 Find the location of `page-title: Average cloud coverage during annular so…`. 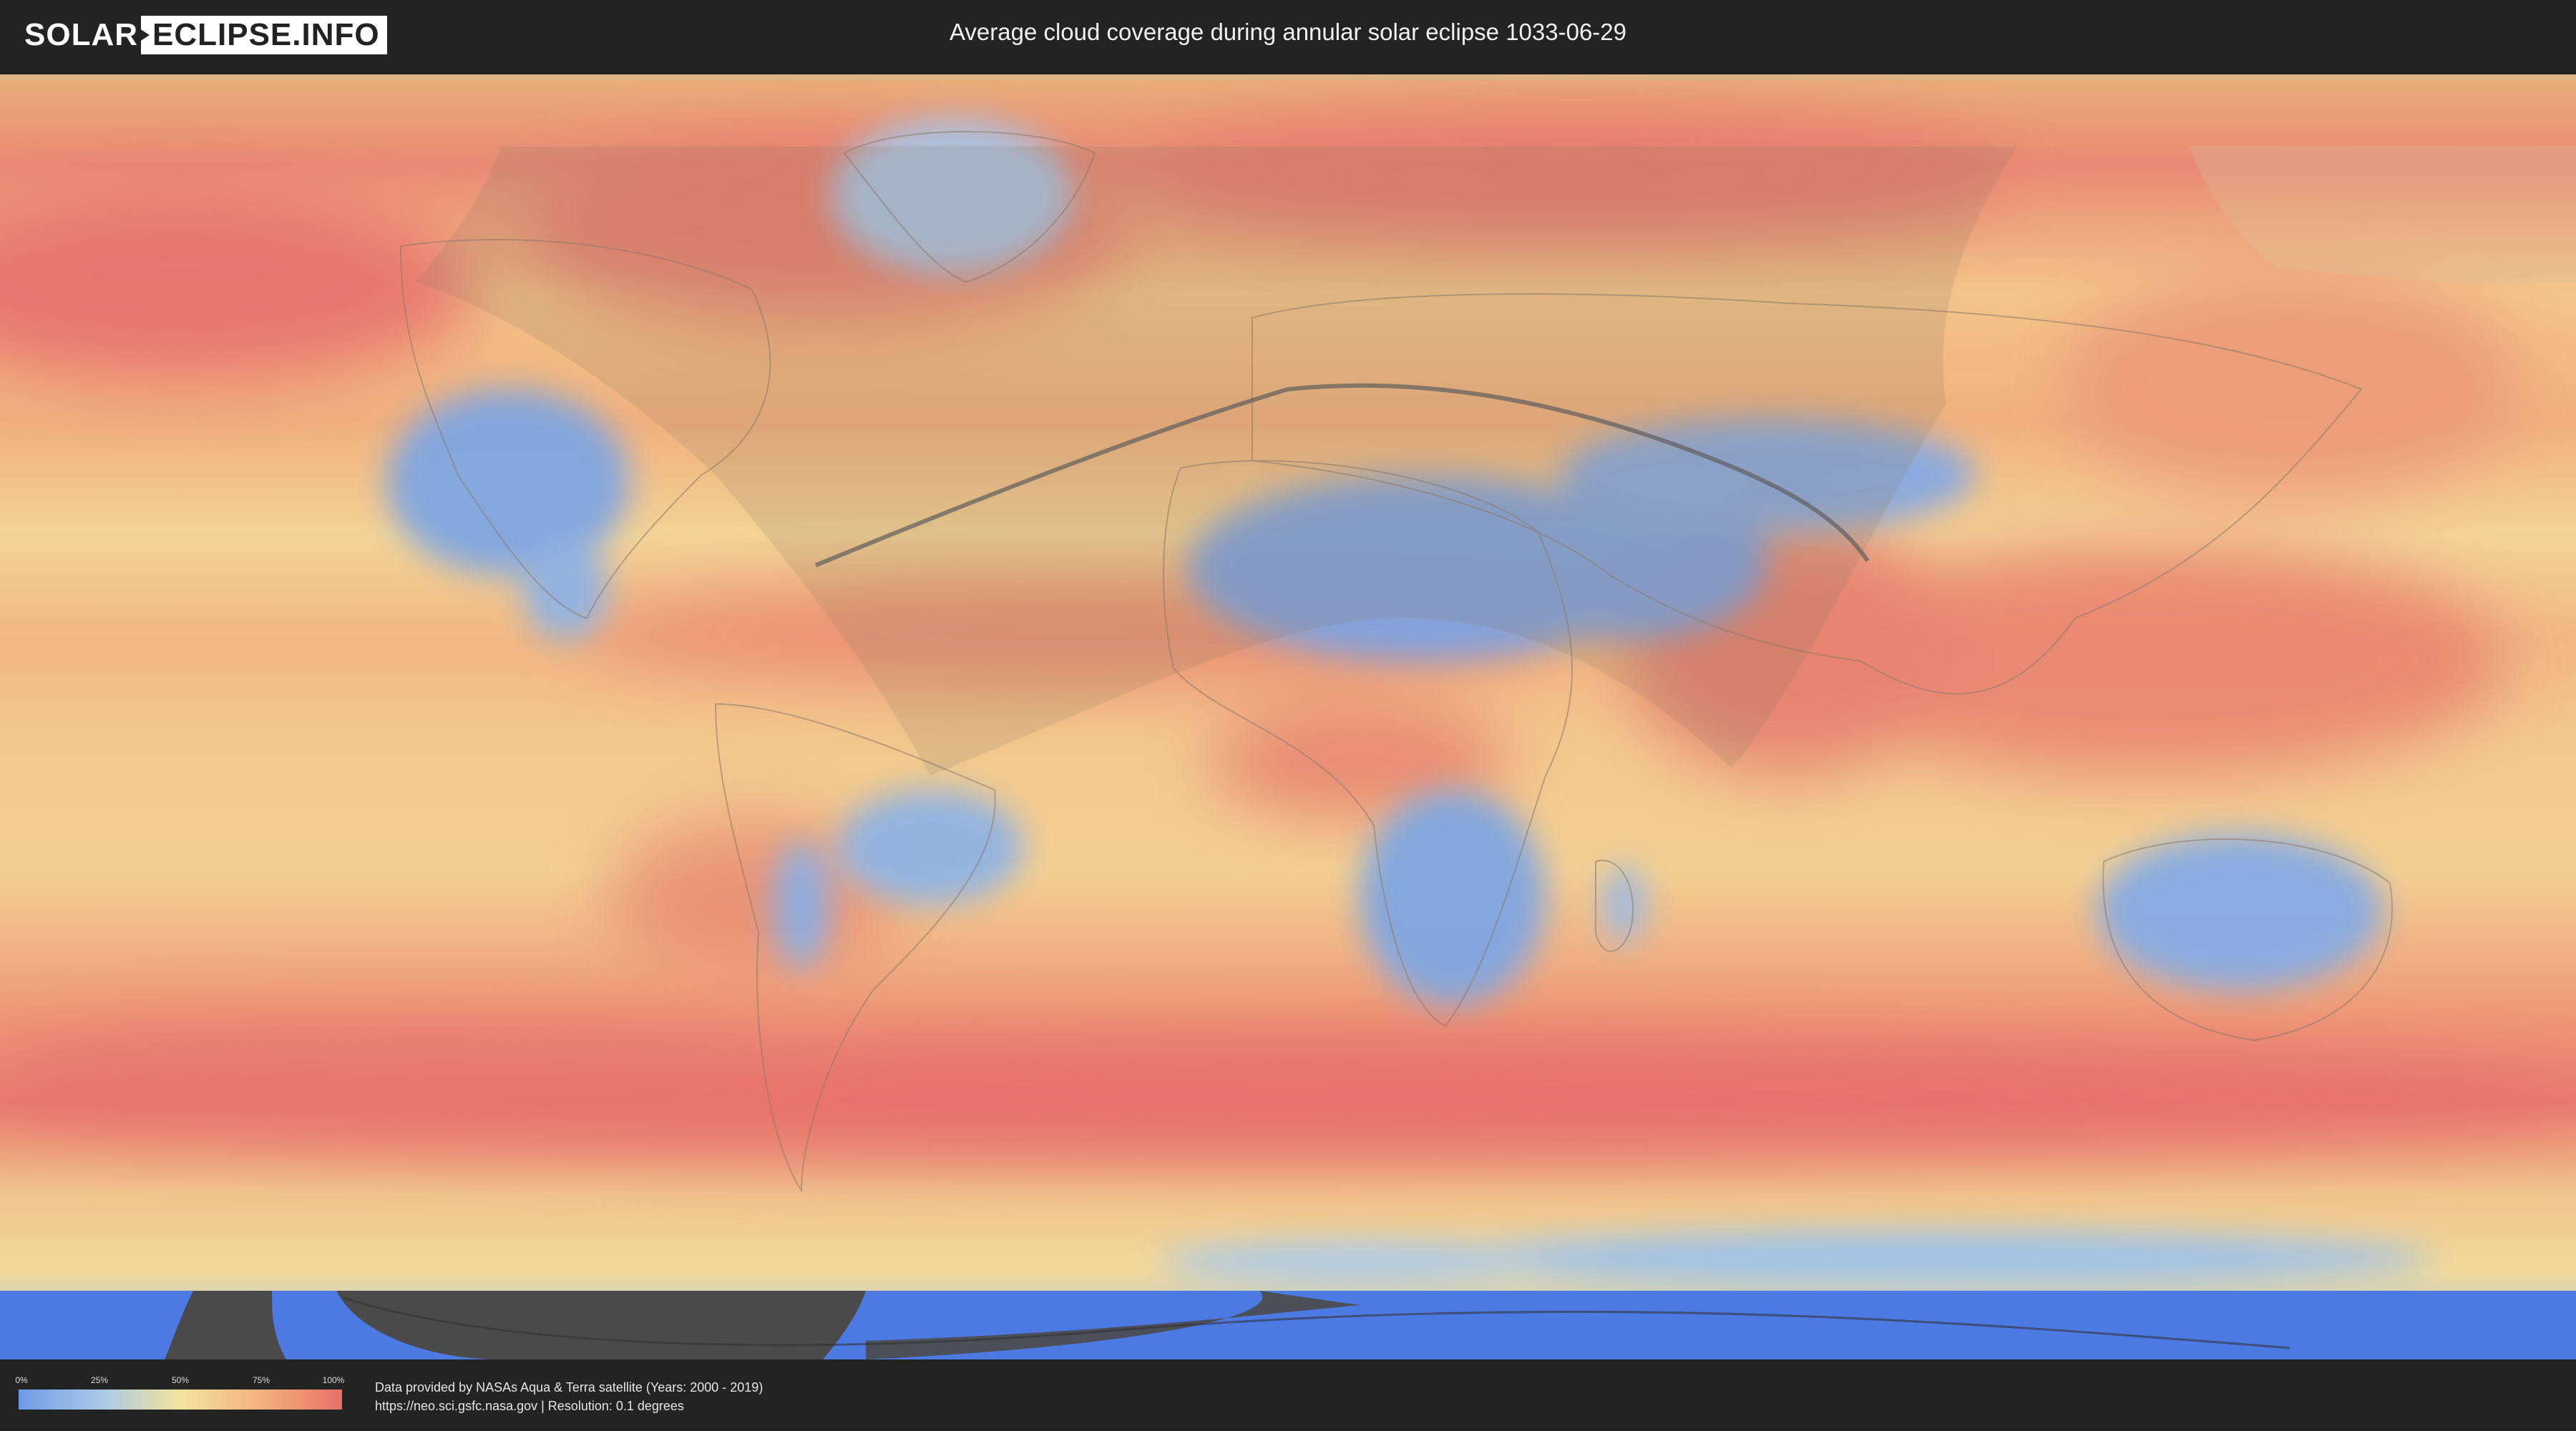

page-title: Average cloud coverage during annular so… is located at coordinates (1287, 32).